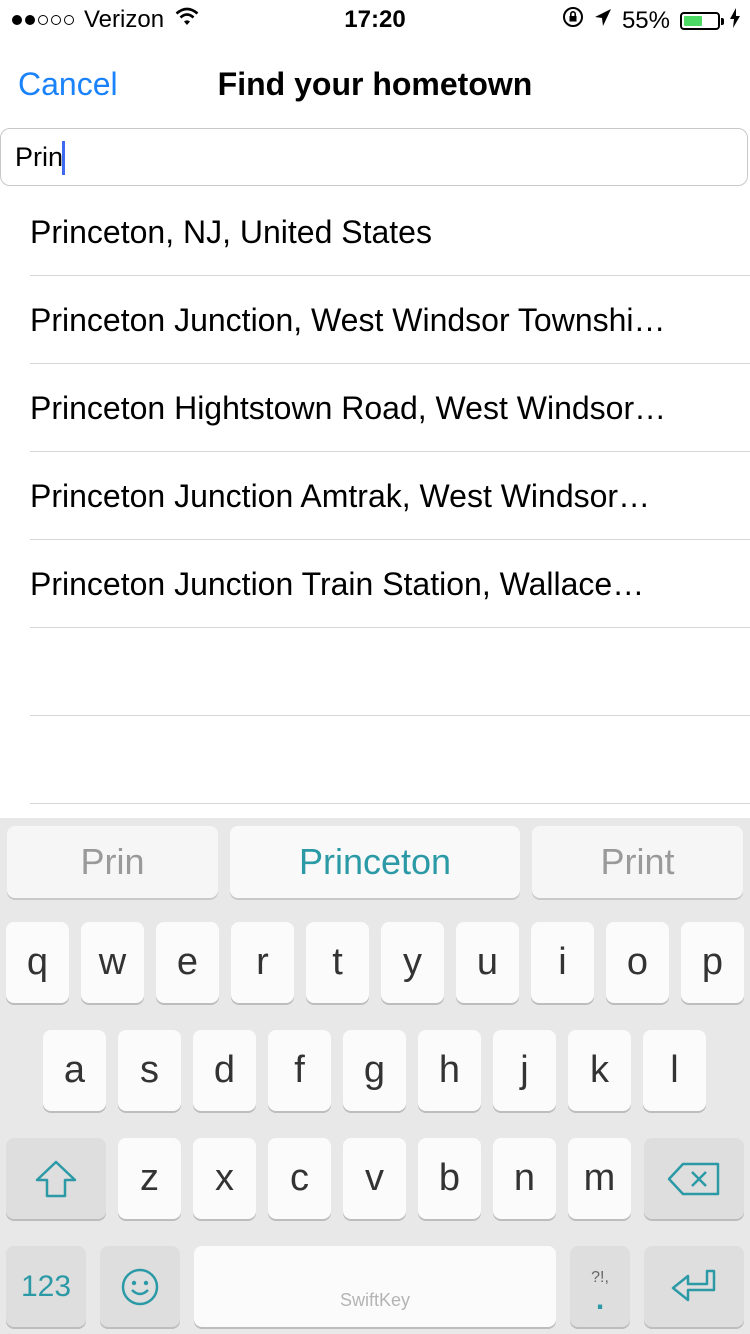 This screenshot has height=1334, width=750. Describe the element at coordinates (375, 1300) in the screenshot. I see `swiftkey-logo: SwiftKey` at that location.